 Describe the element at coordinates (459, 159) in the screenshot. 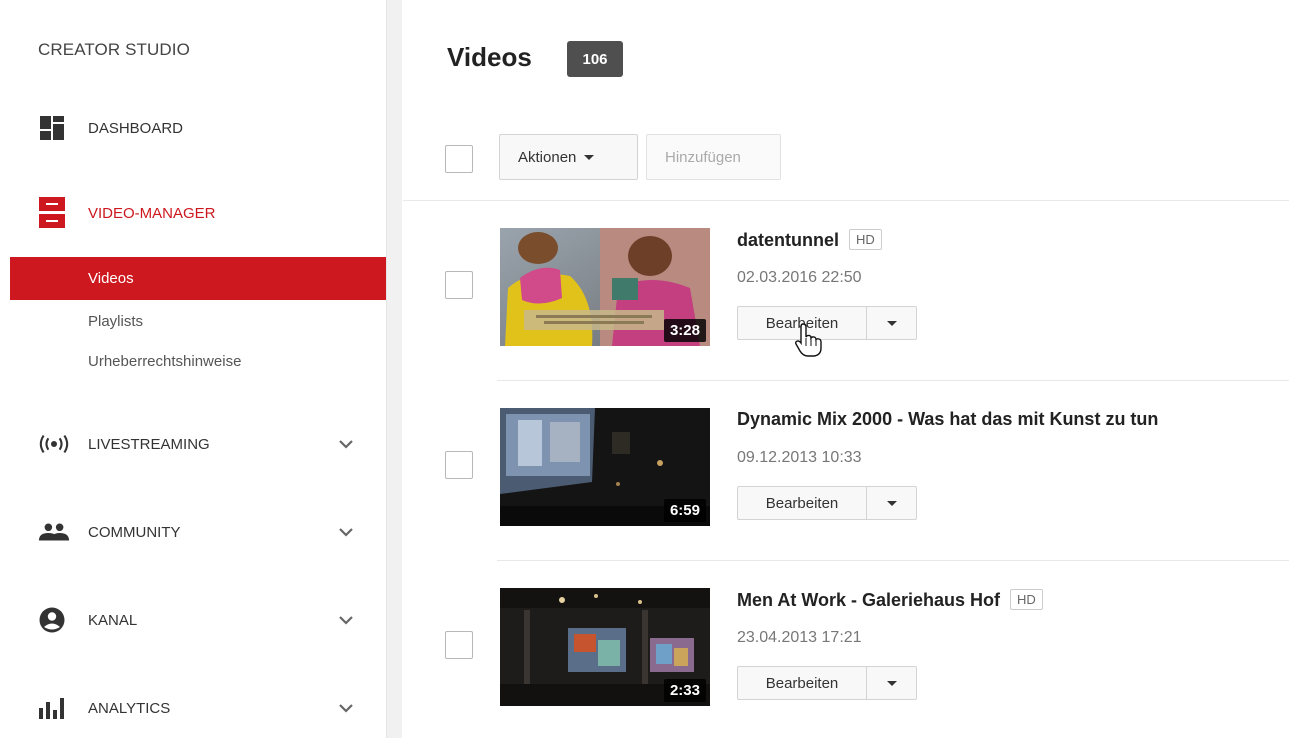

I see `select-all-checkbox` at that location.